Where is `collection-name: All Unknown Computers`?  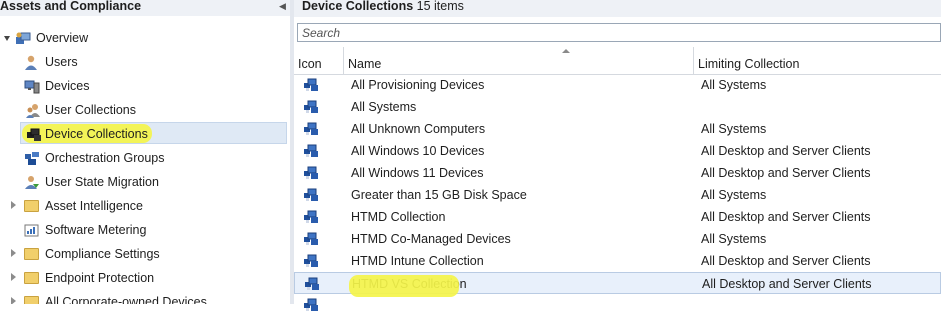
collection-name: All Unknown Computers is located at coordinates (418, 129).